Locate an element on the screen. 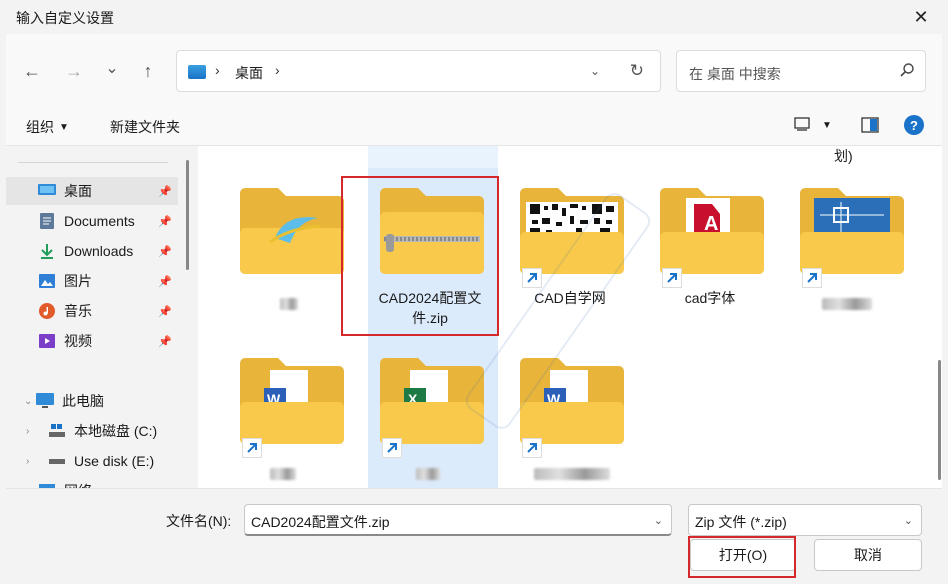 Image resolution: width=948 pixels, height=584 pixels. sidebar-item-drive-c: › 本地磁盘 (C:) is located at coordinates (92, 431).